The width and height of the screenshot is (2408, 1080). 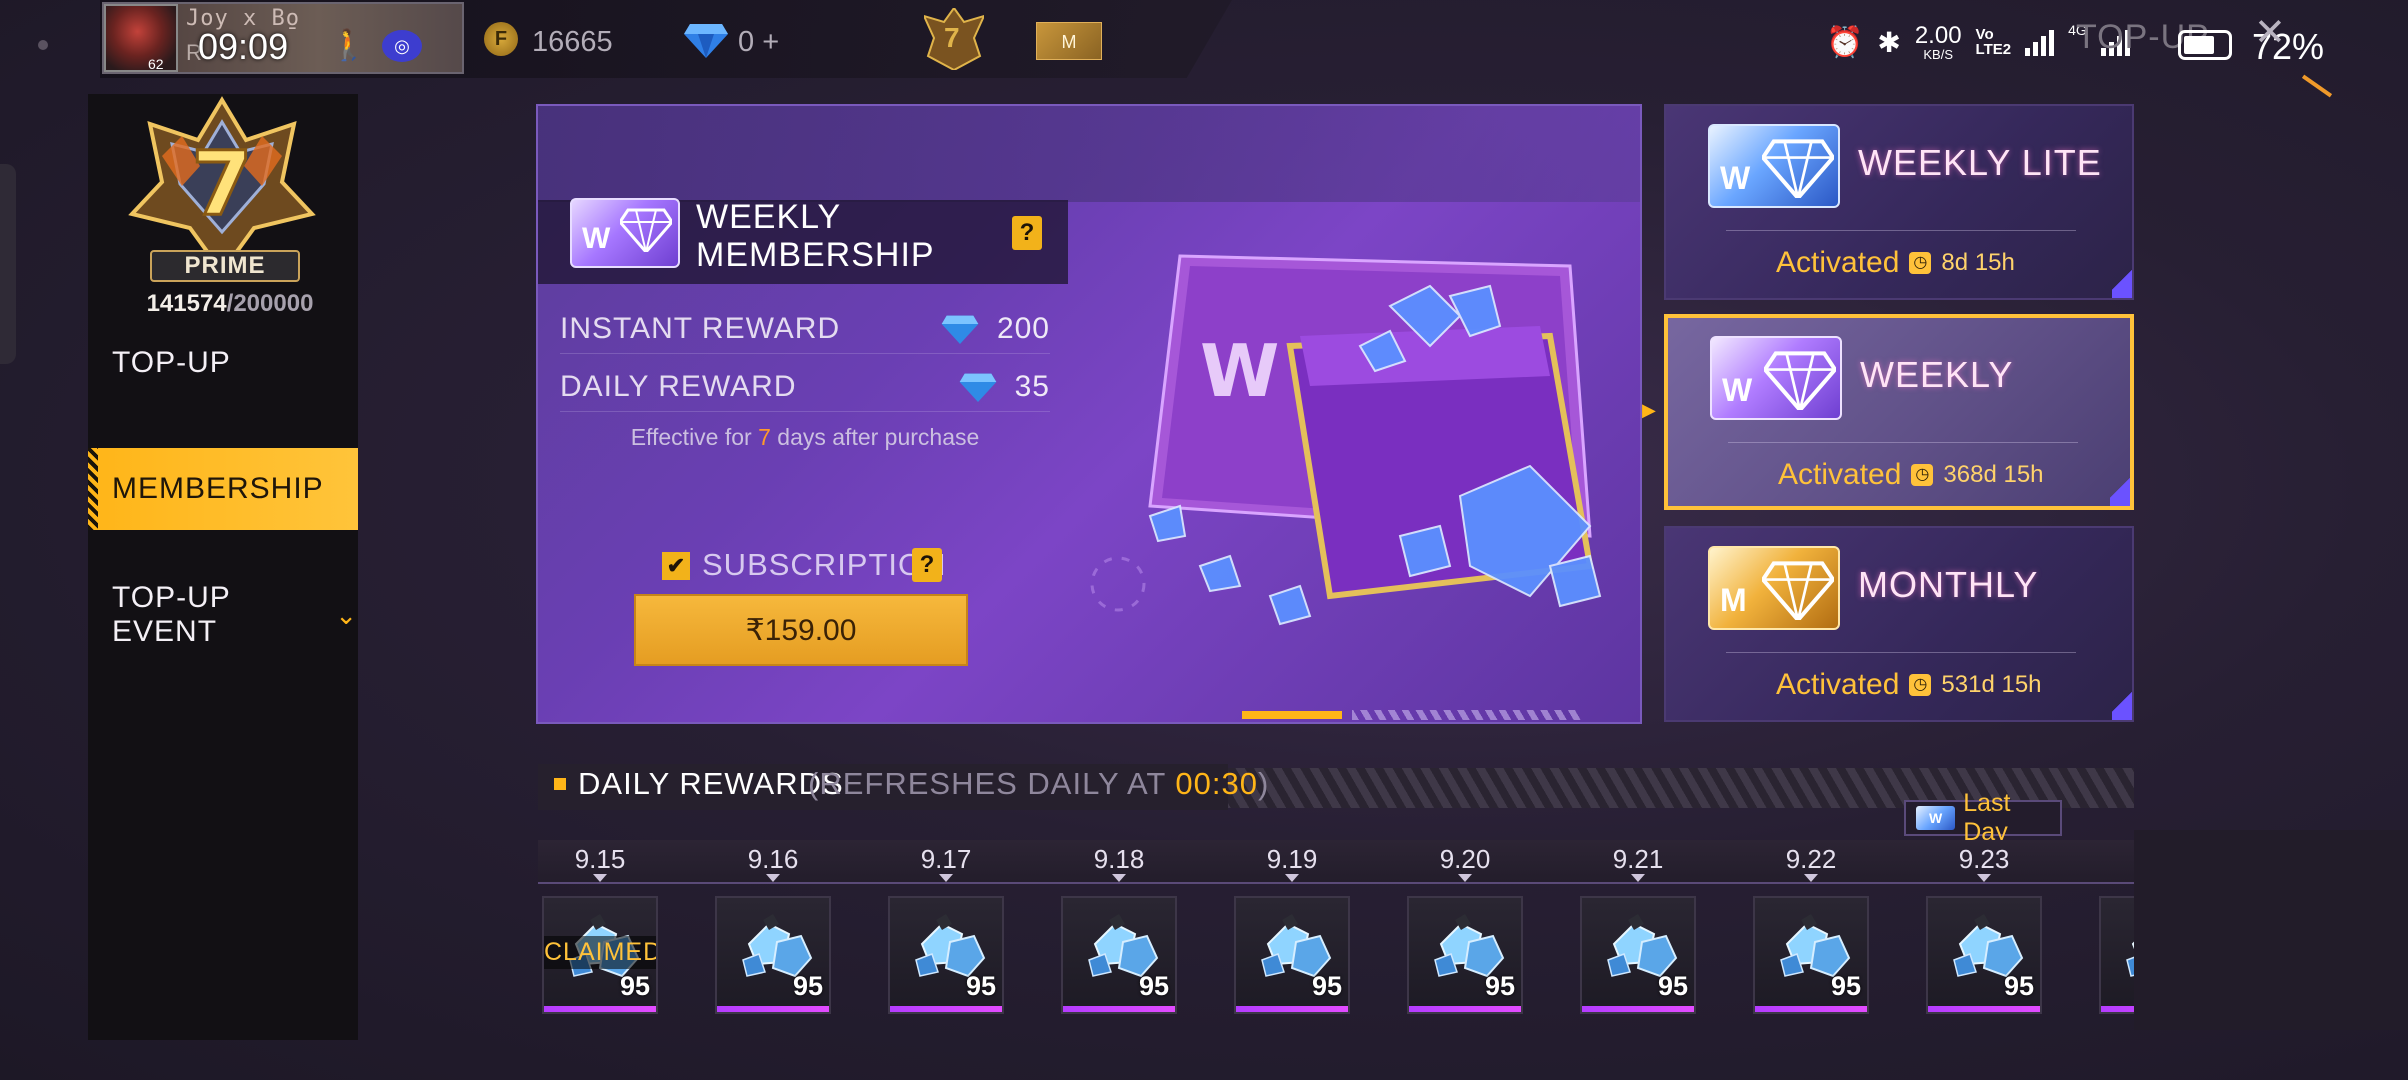 What do you see at coordinates (1899, 624) in the screenshot?
I see `option-monthly: M MONTHLY Activated ◷ 531d 15h` at bounding box center [1899, 624].